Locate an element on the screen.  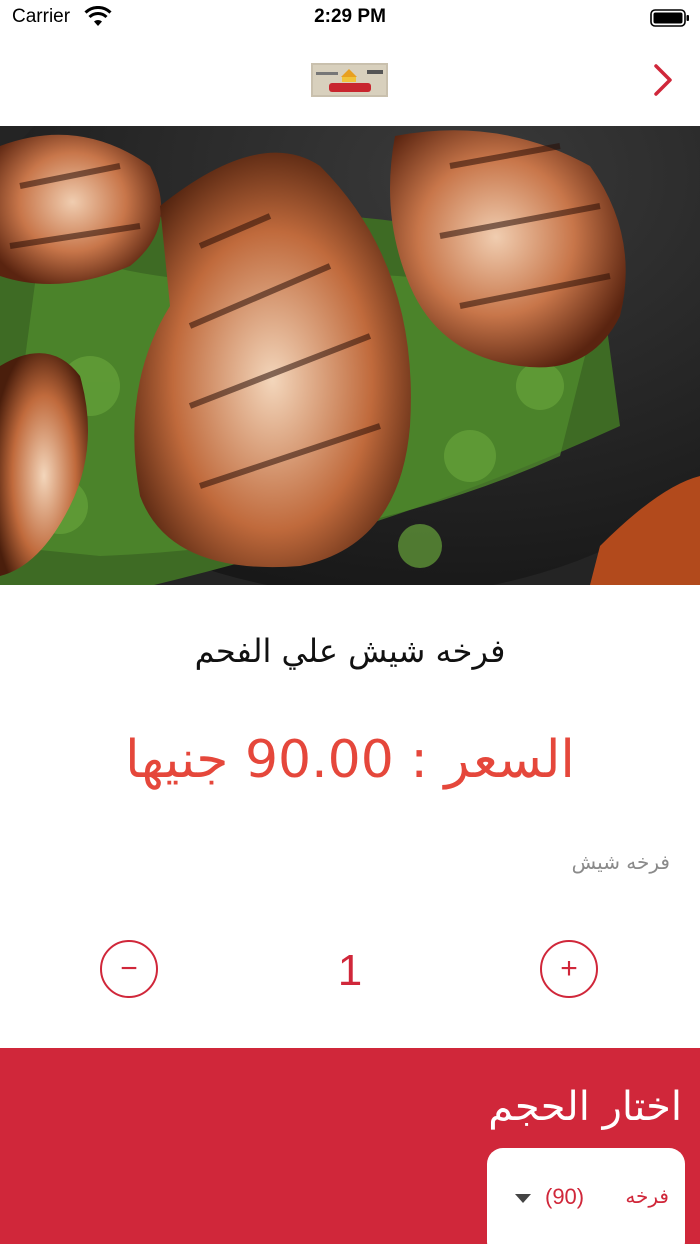
battery-icon is located at coordinates (669, 18).